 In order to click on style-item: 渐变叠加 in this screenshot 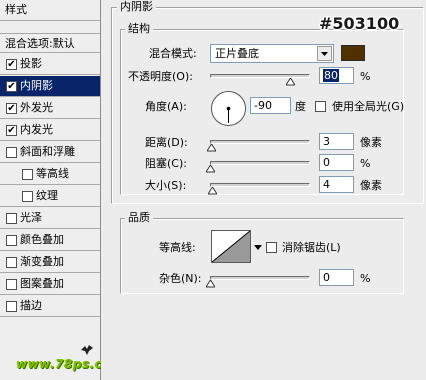, I will do `click(50, 262)`.